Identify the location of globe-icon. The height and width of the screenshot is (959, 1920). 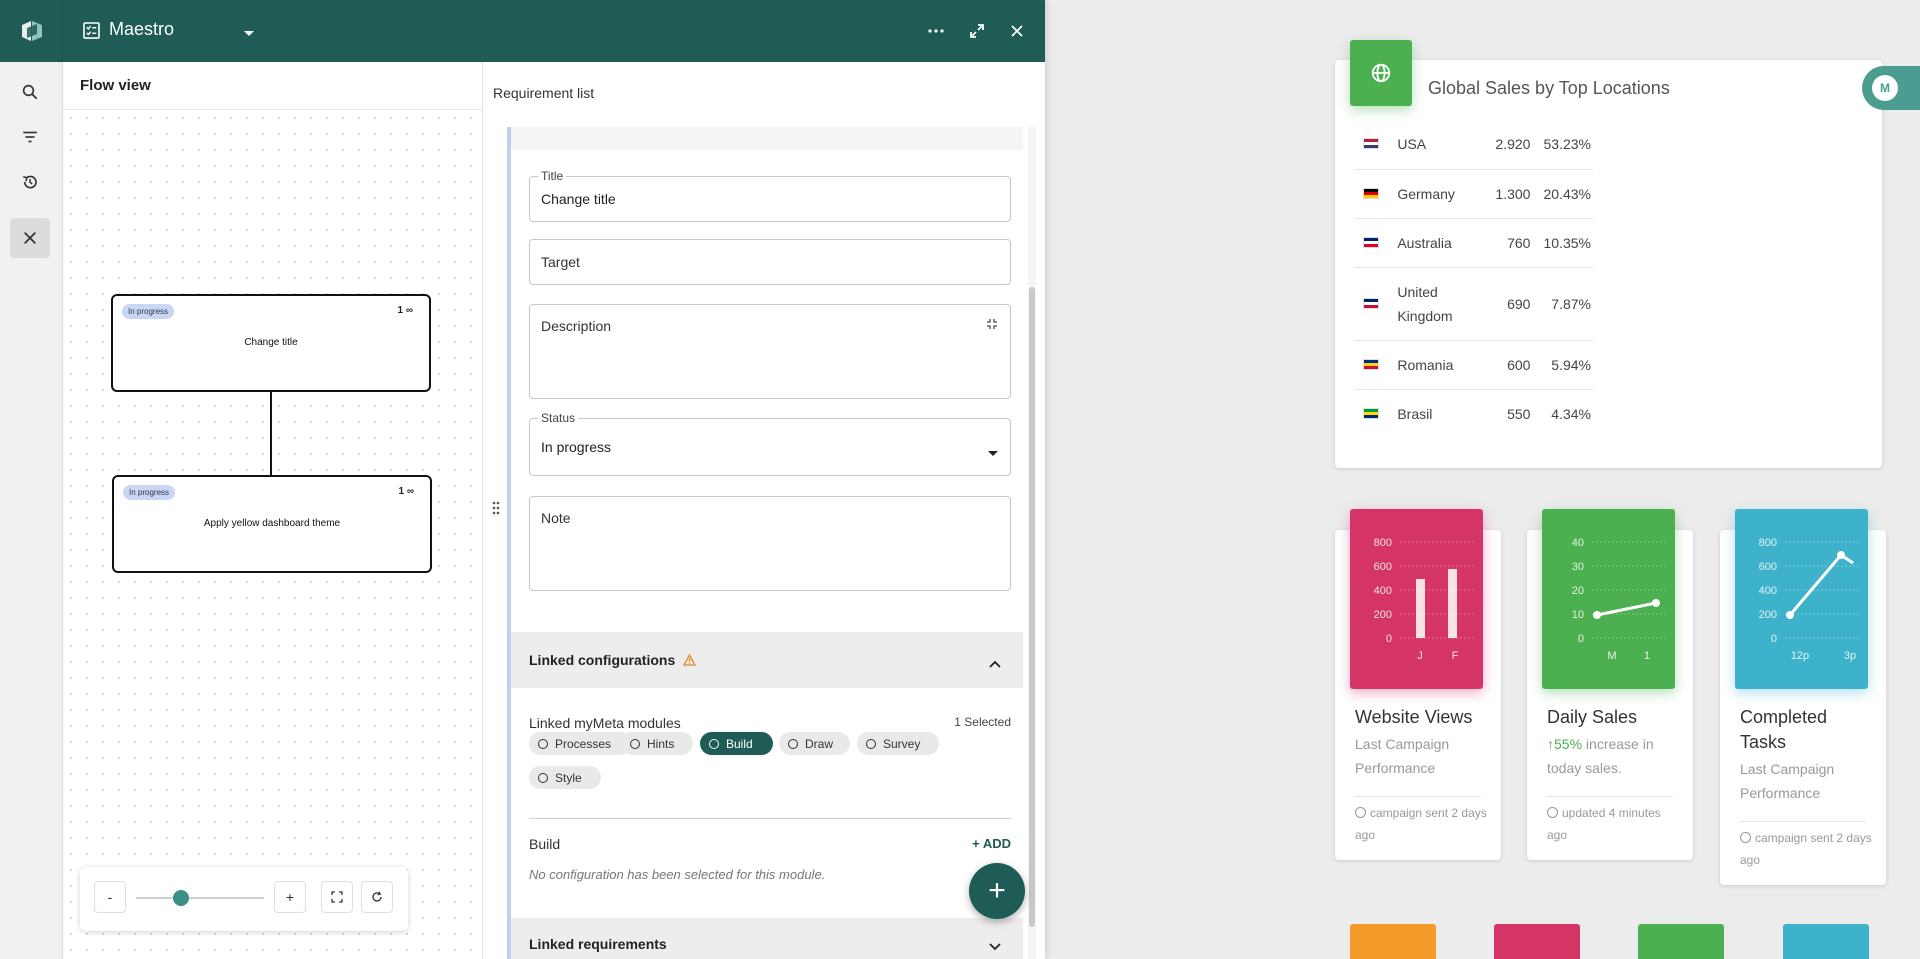
(1381, 73).